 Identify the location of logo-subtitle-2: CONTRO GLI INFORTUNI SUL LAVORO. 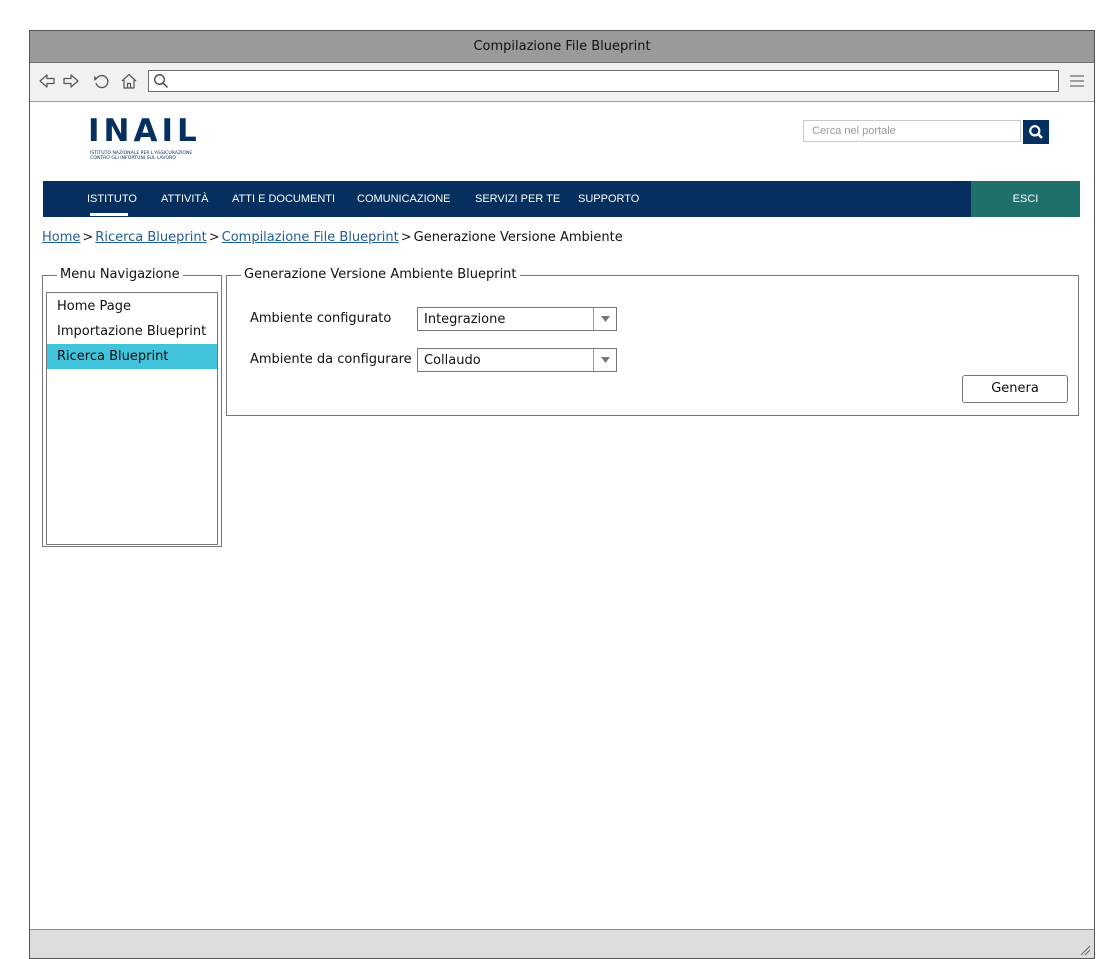
(133, 158).